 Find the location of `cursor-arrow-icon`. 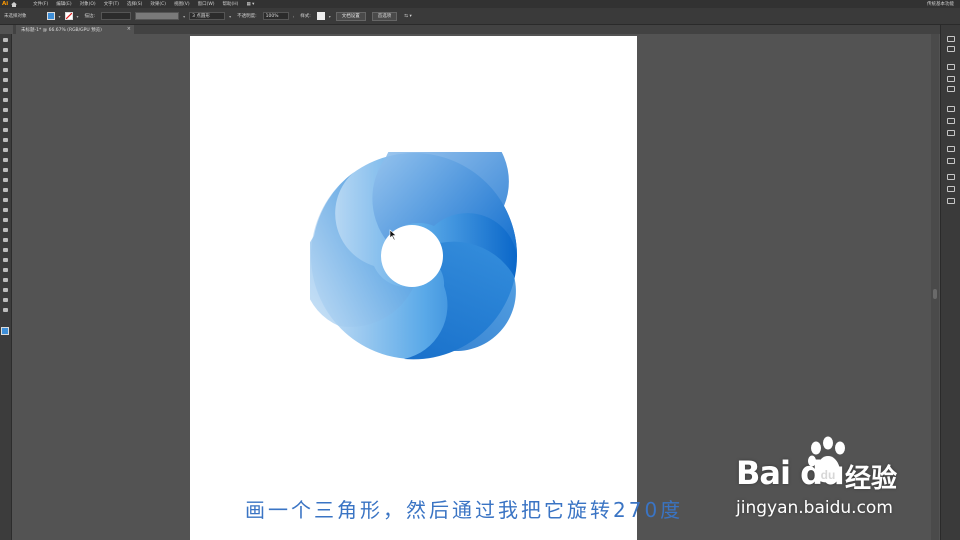

cursor-arrow-icon is located at coordinates (393, 235).